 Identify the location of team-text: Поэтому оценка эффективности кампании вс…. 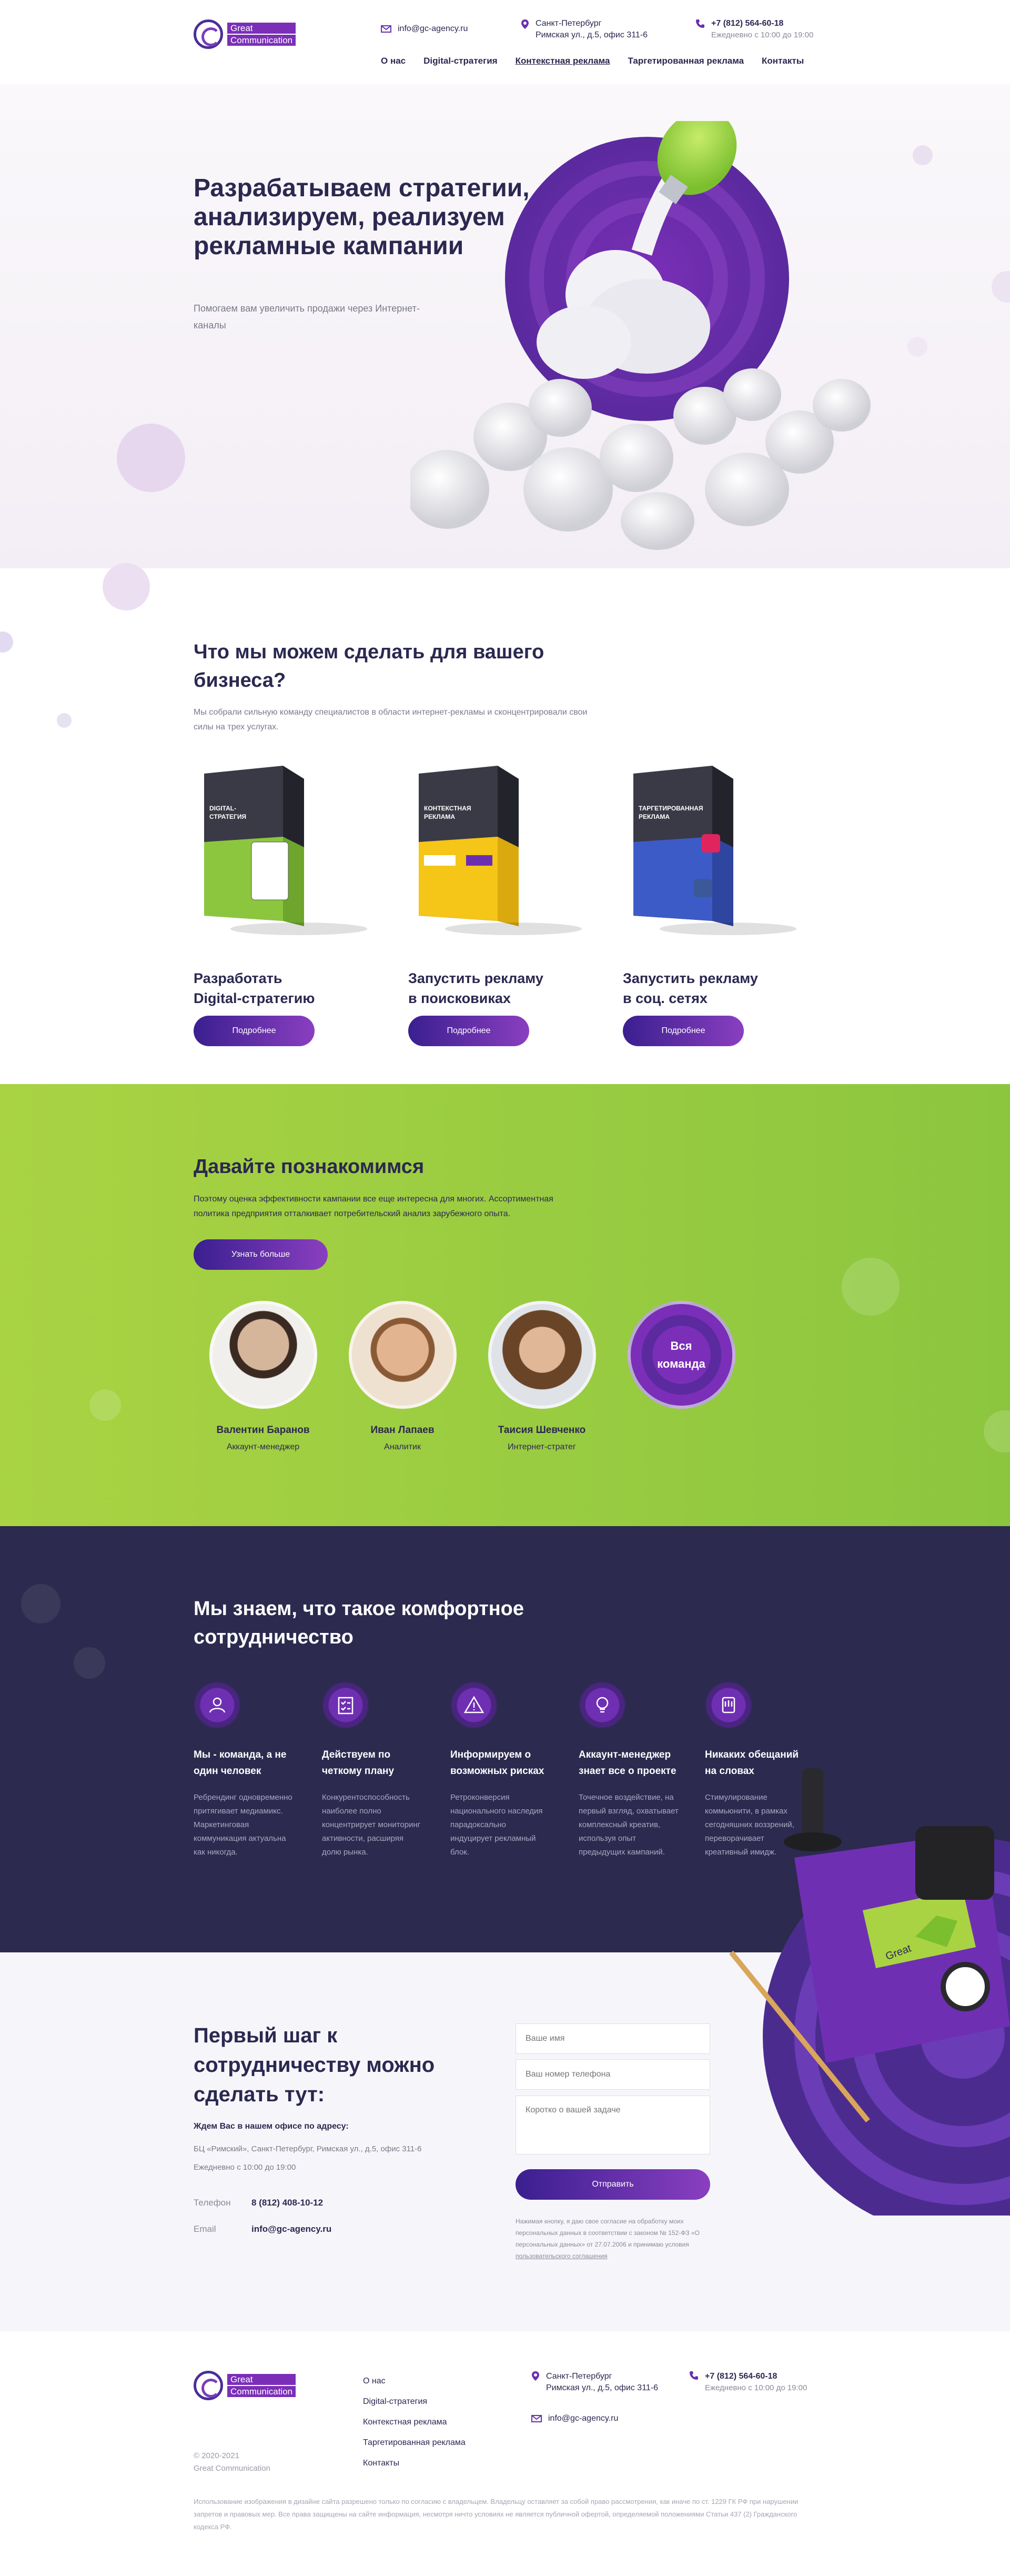
(373, 1206).